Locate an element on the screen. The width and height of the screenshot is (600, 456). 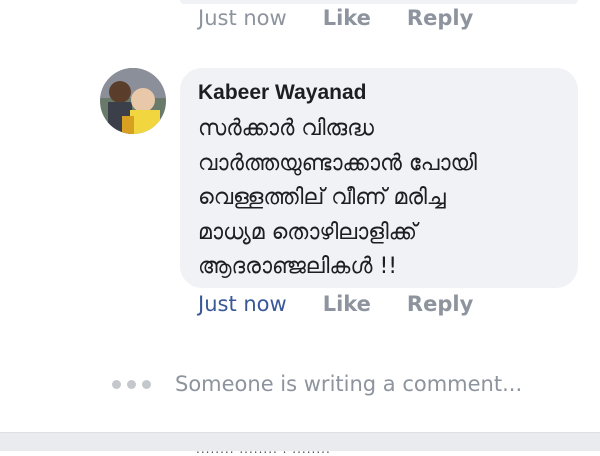
comment-line: ആദരാഞ്ജലികൾ !! is located at coordinates (298, 266).